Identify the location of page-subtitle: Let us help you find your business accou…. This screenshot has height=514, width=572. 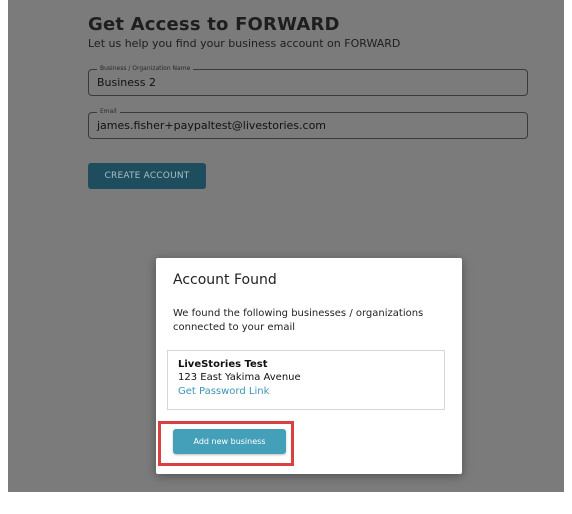
(244, 43).